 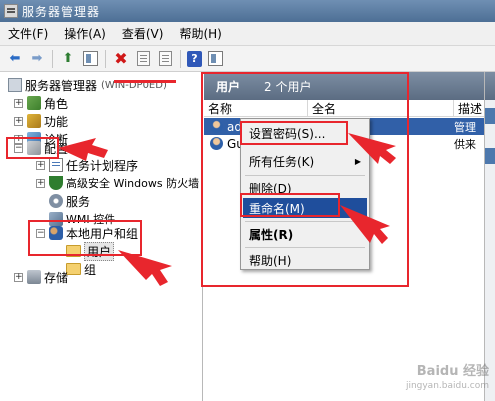 What do you see at coordinates (247, 59) in the screenshot?
I see `toolbar: ⬅ ➡ ⬆ ✖ ?` at bounding box center [247, 59].